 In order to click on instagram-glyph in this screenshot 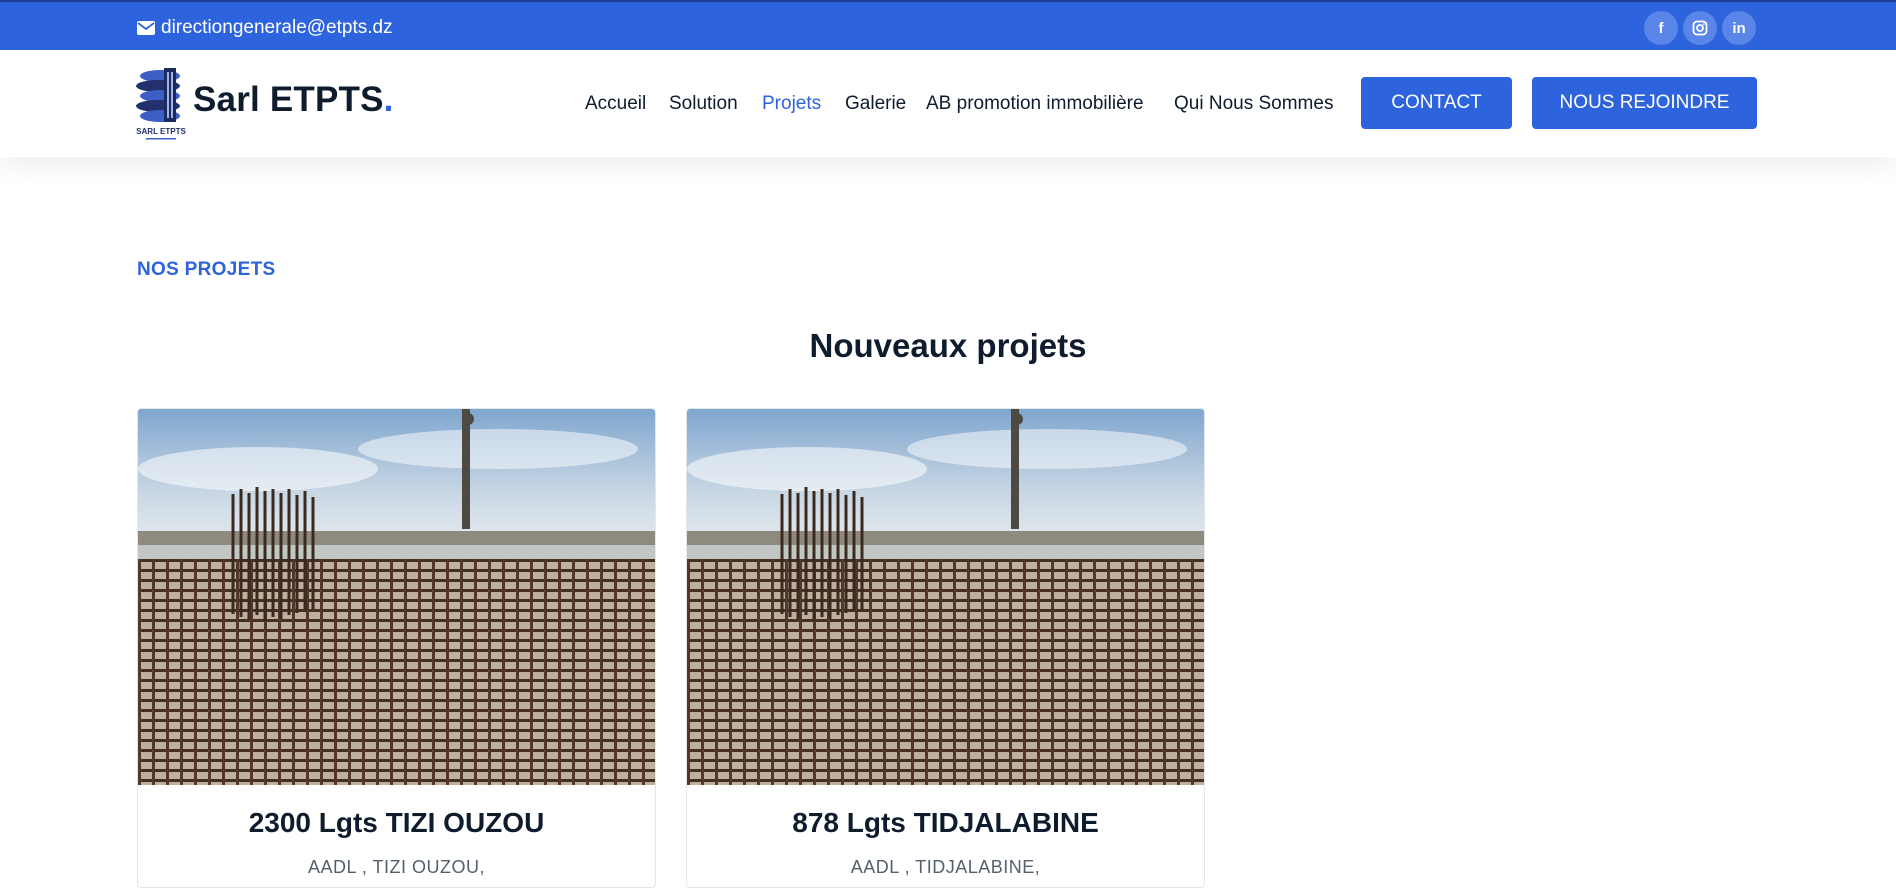, I will do `click(1700, 28)`.